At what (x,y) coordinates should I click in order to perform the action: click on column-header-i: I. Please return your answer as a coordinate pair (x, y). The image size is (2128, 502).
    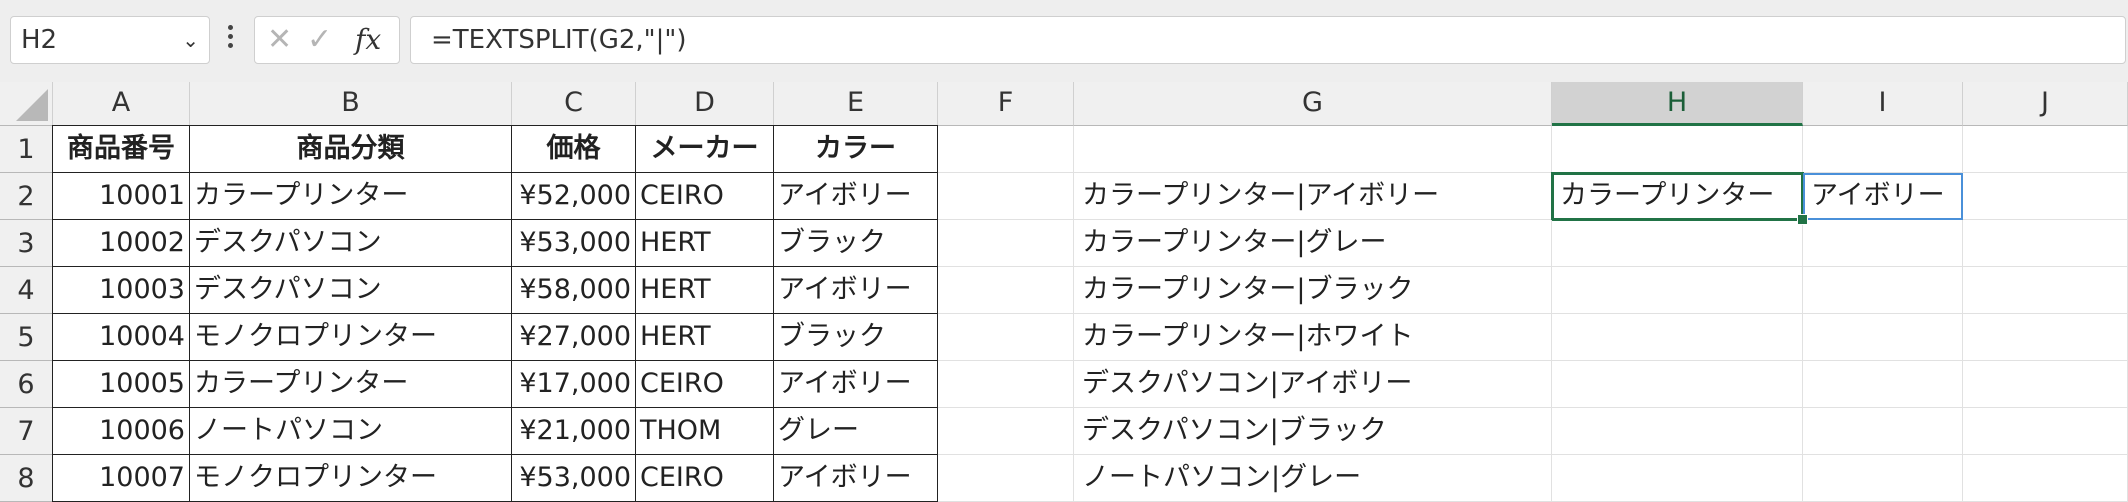
    Looking at the image, I should click on (1883, 104).